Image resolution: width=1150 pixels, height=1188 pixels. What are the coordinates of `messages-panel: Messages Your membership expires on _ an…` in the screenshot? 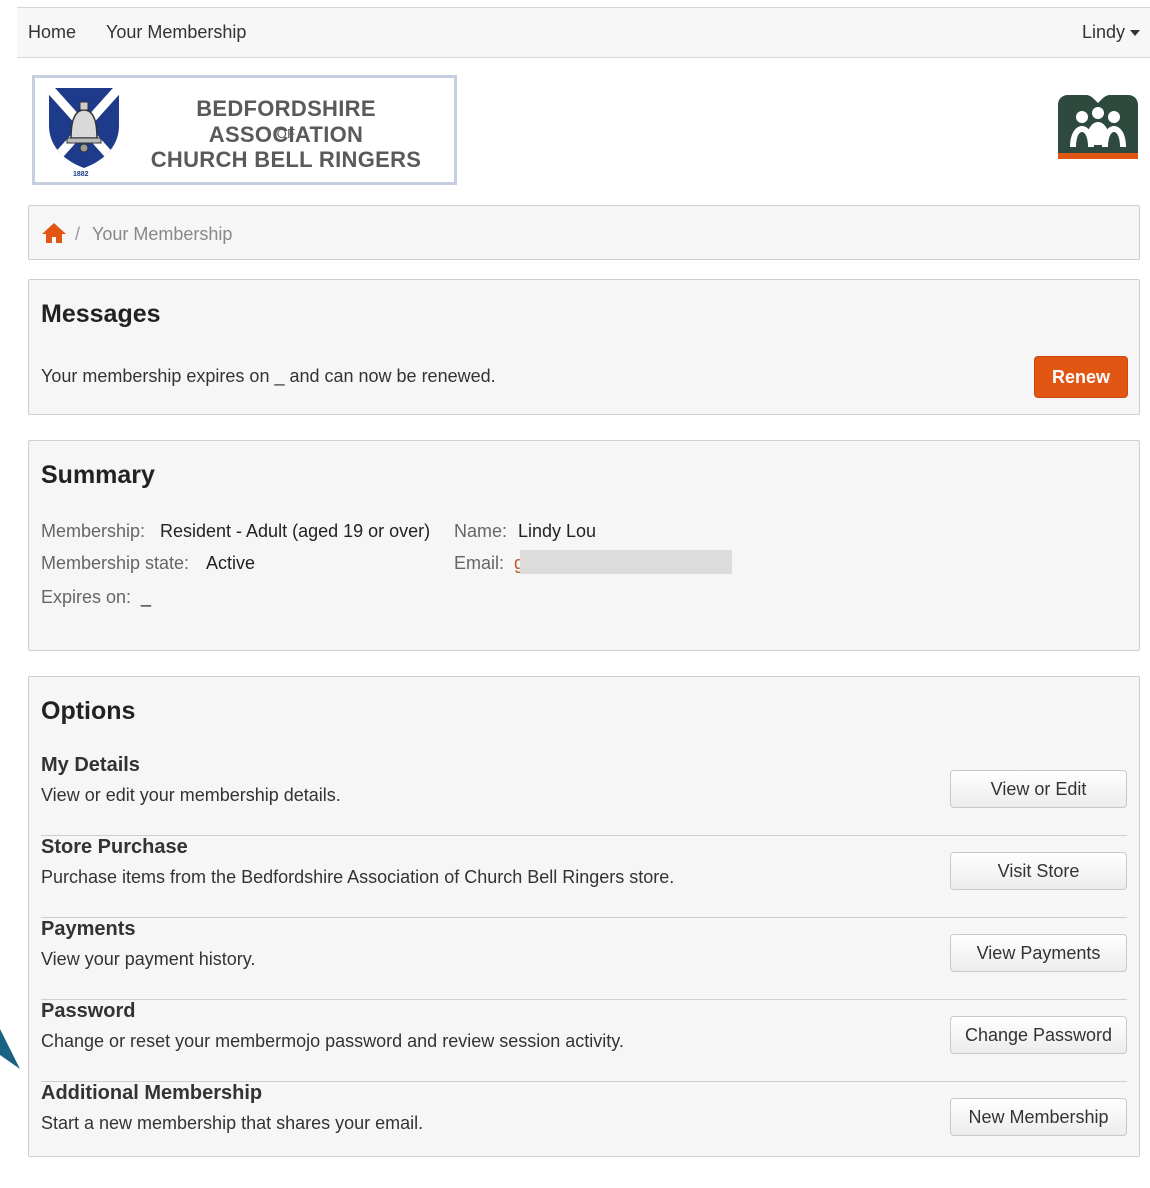 It's located at (584, 347).